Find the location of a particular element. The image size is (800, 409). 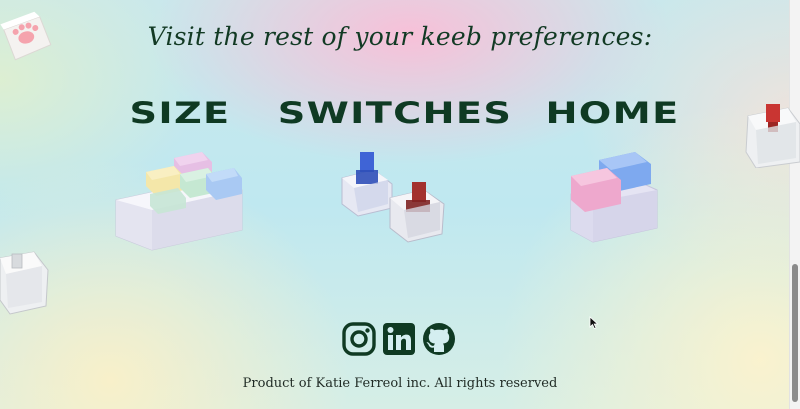

social-links is located at coordinates (399, 339).